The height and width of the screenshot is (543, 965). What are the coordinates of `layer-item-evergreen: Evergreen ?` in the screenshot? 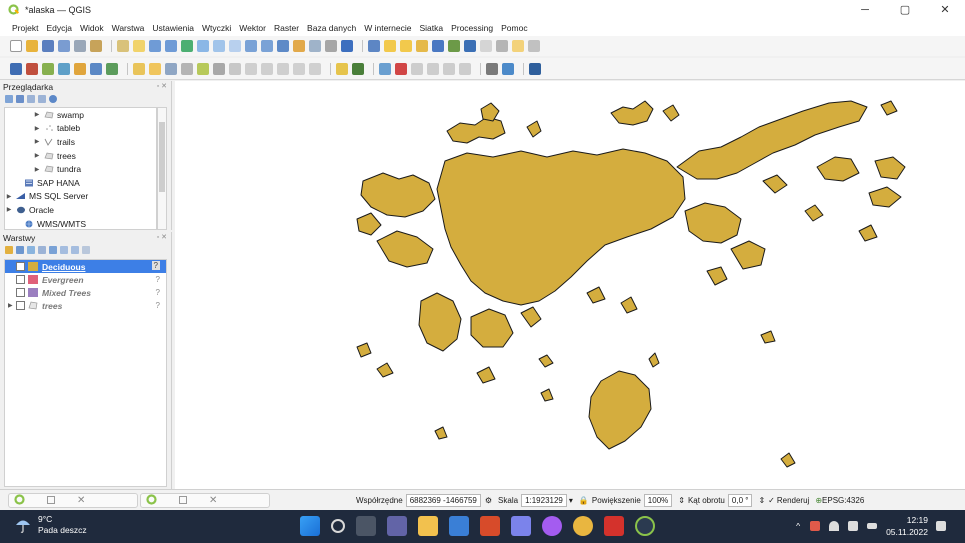 It's located at (85, 279).